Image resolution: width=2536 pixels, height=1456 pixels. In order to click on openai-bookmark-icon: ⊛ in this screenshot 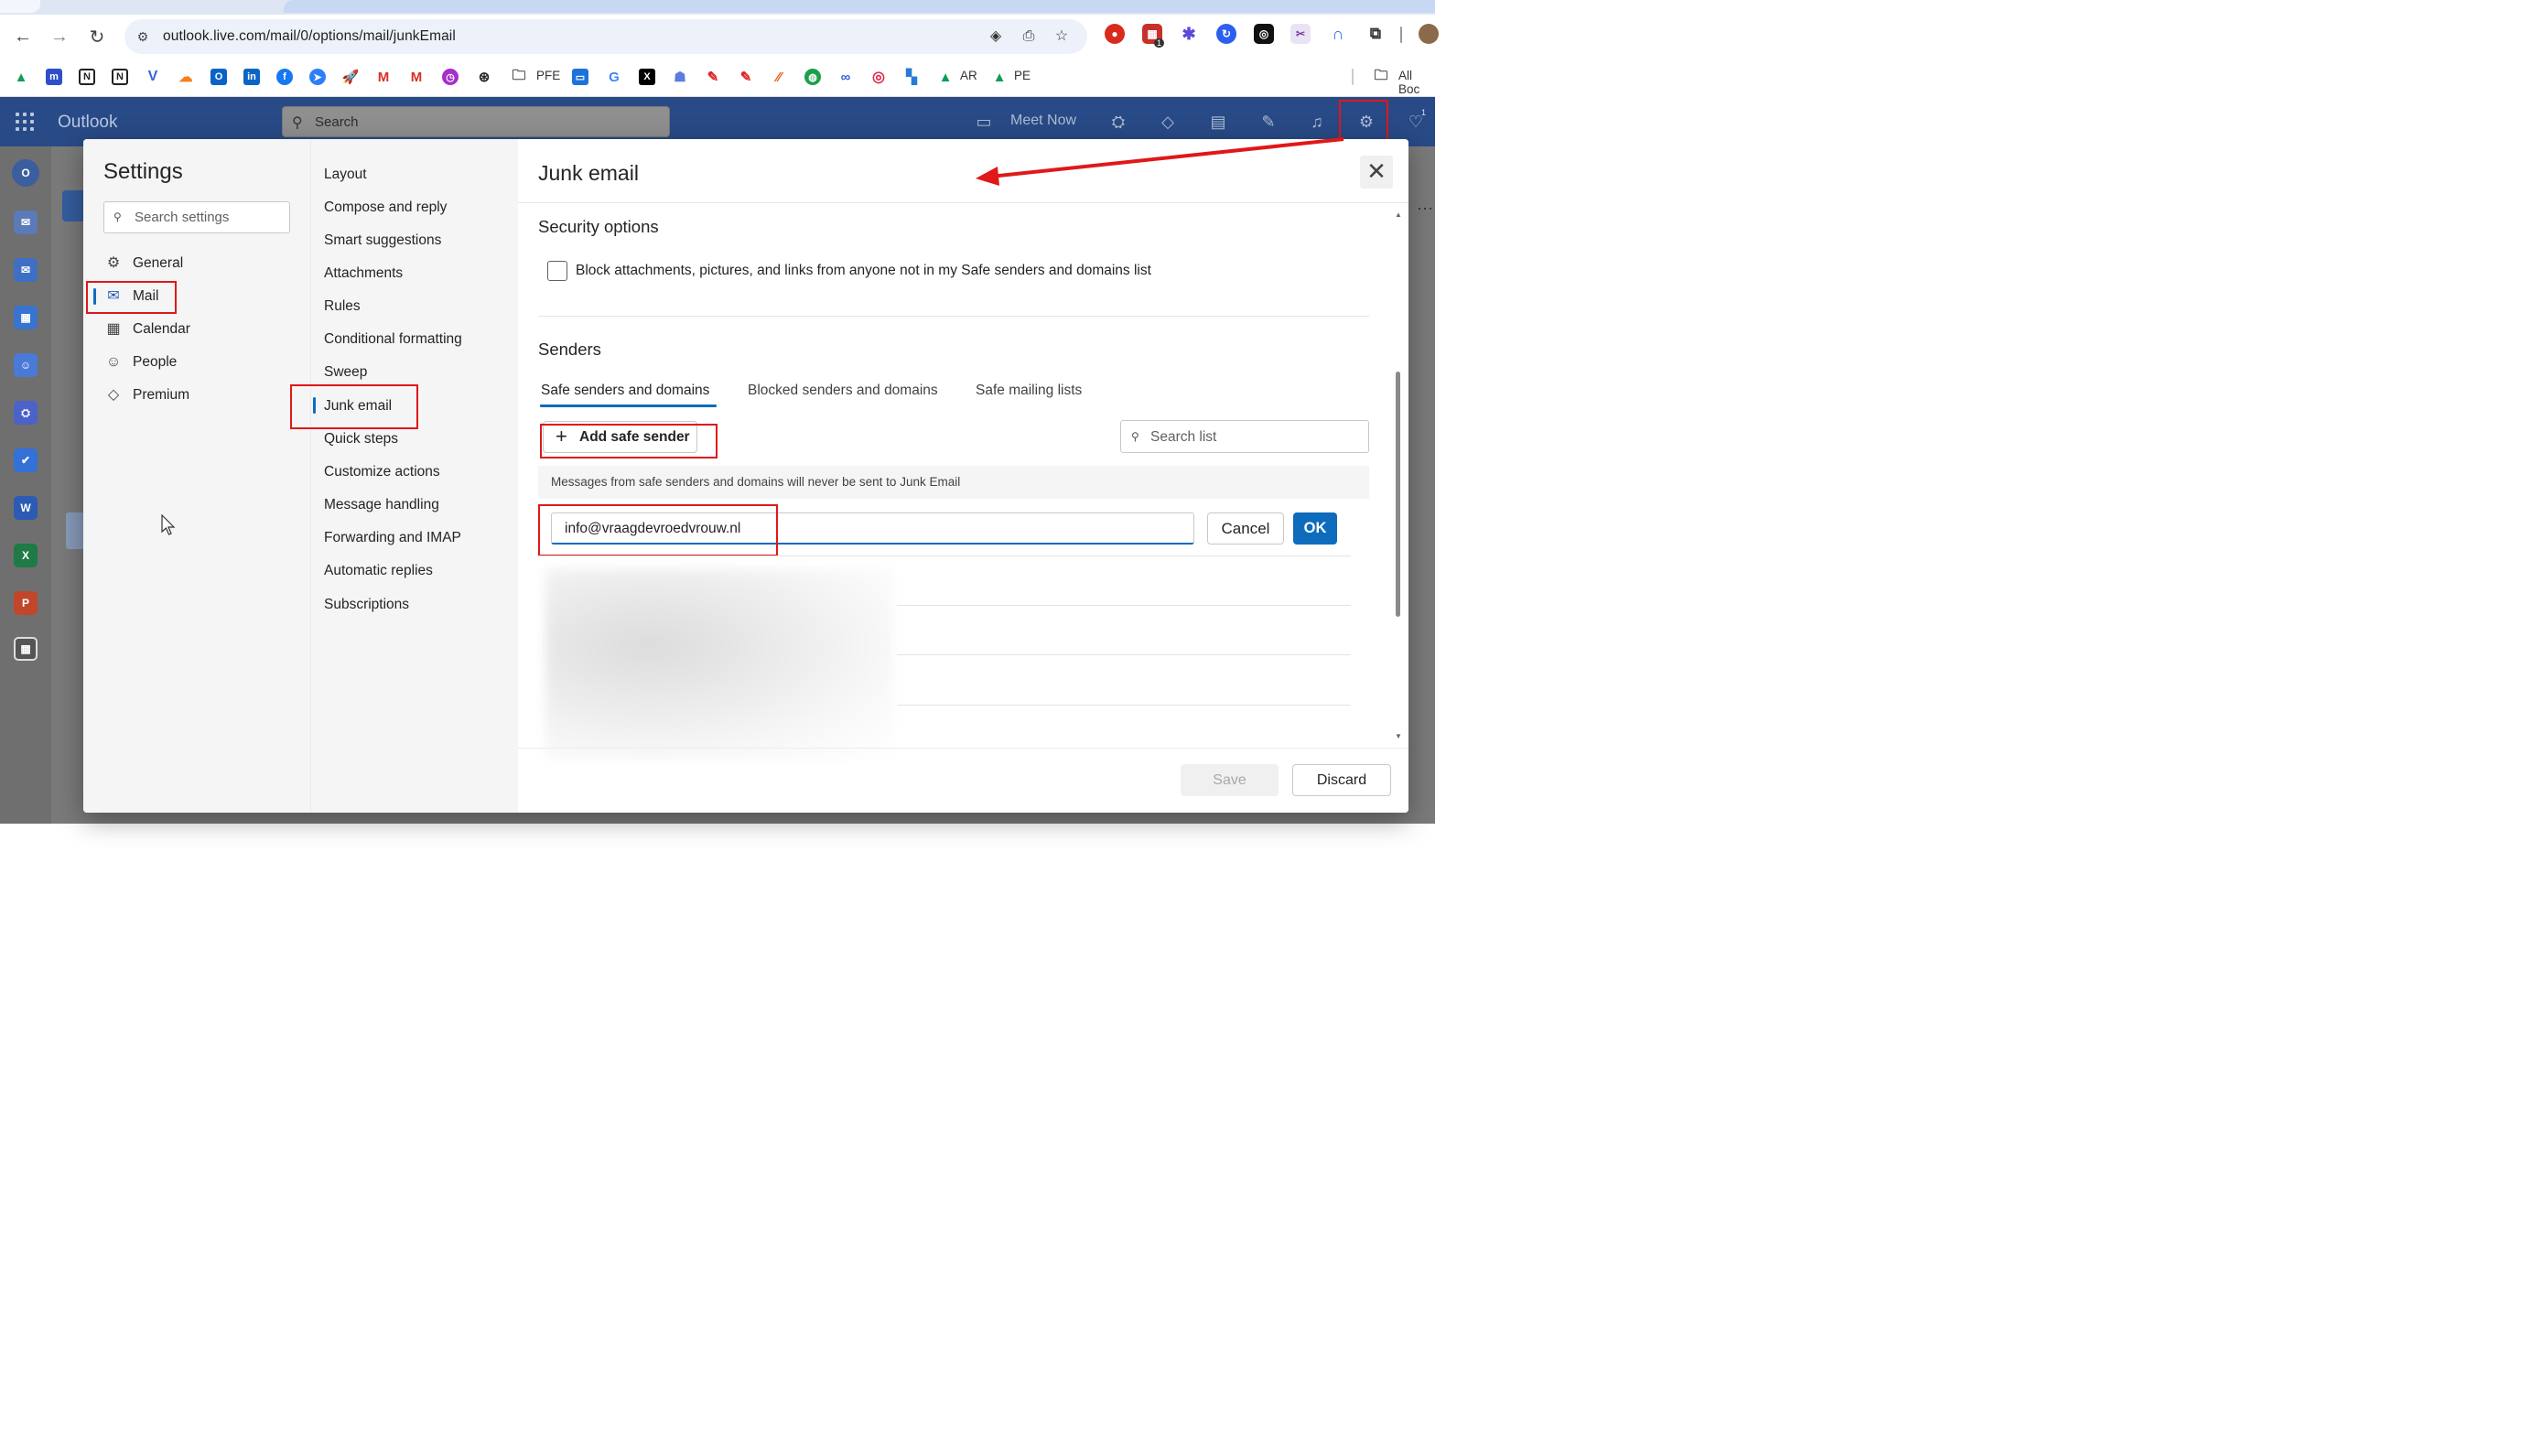, I will do `click(484, 77)`.